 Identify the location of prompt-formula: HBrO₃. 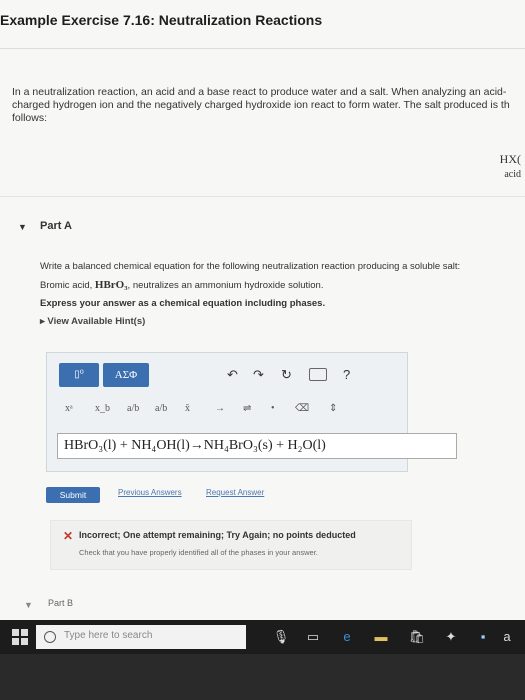
(111, 285).